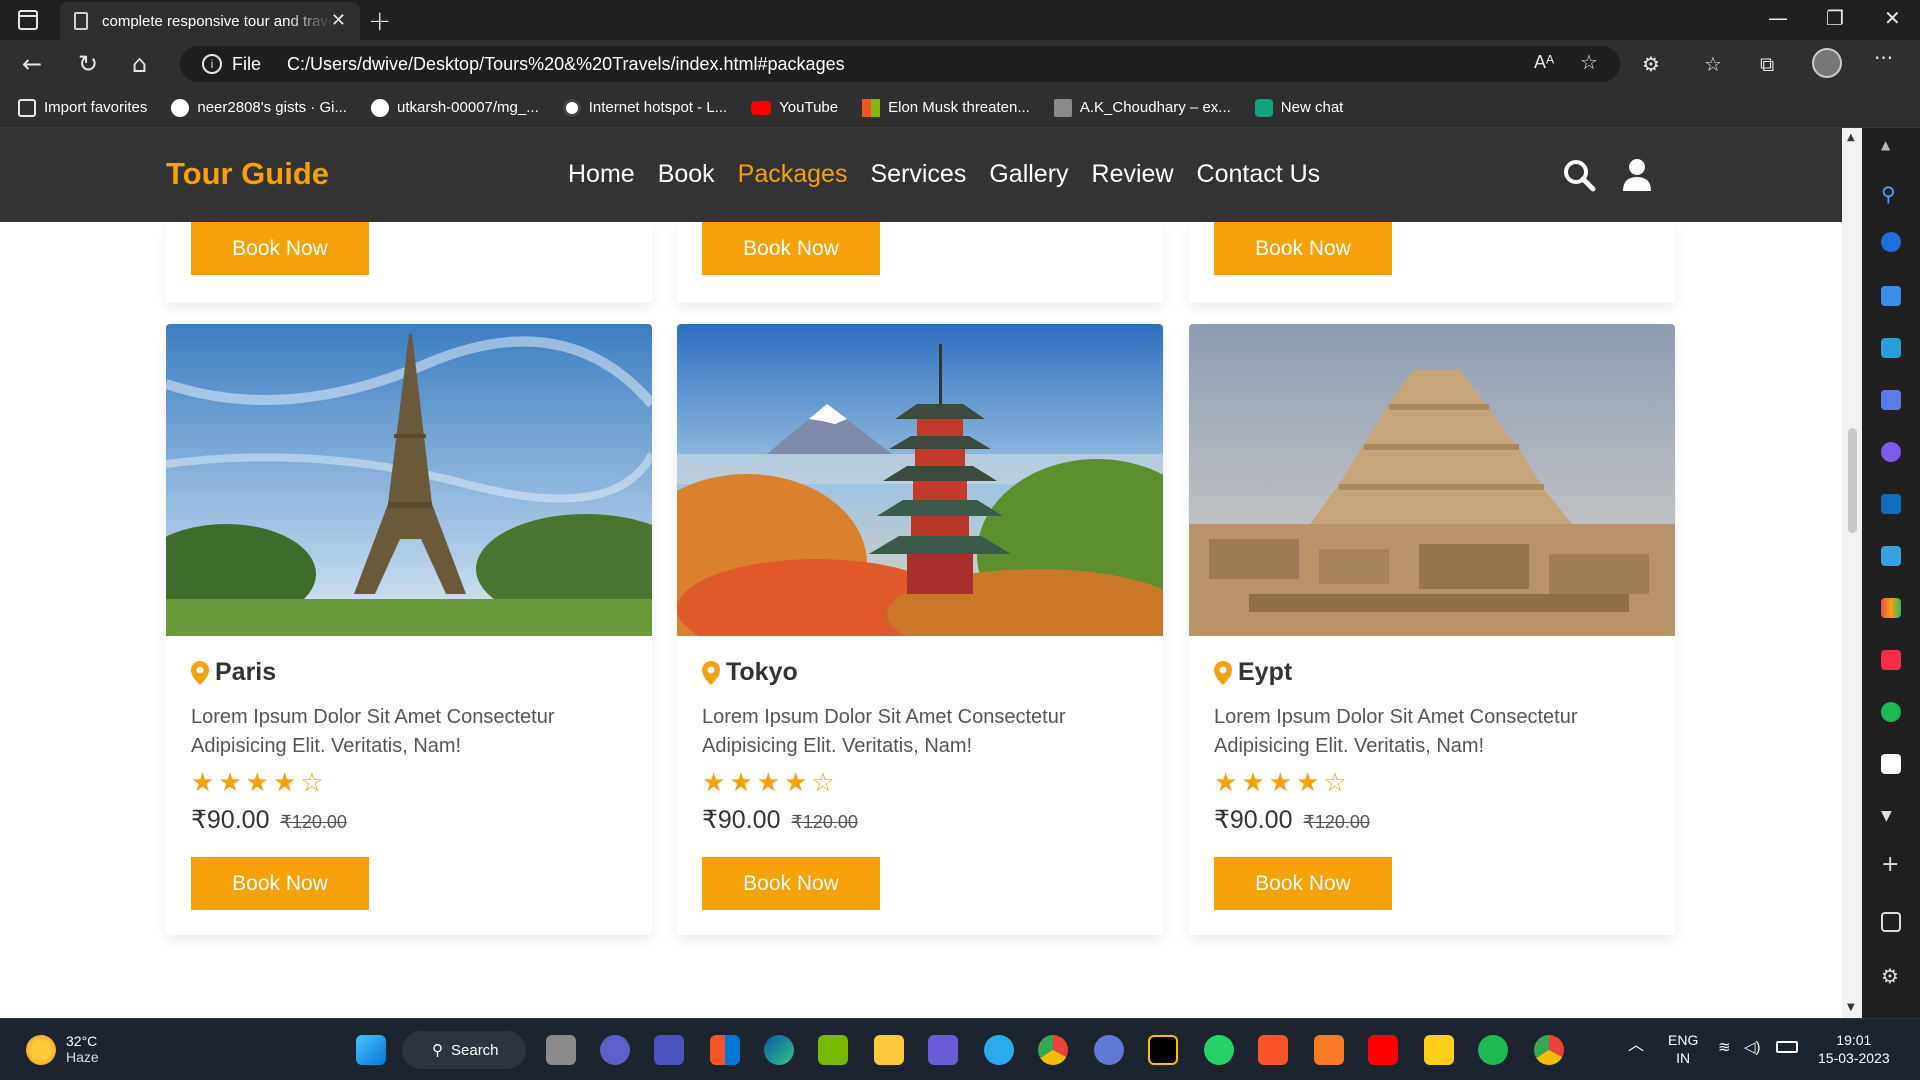 This screenshot has height=1080, width=1920. Describe the element at coordinates (1028, 174) in the screenshot. I see `nav-gallery: Gallery` at that location.